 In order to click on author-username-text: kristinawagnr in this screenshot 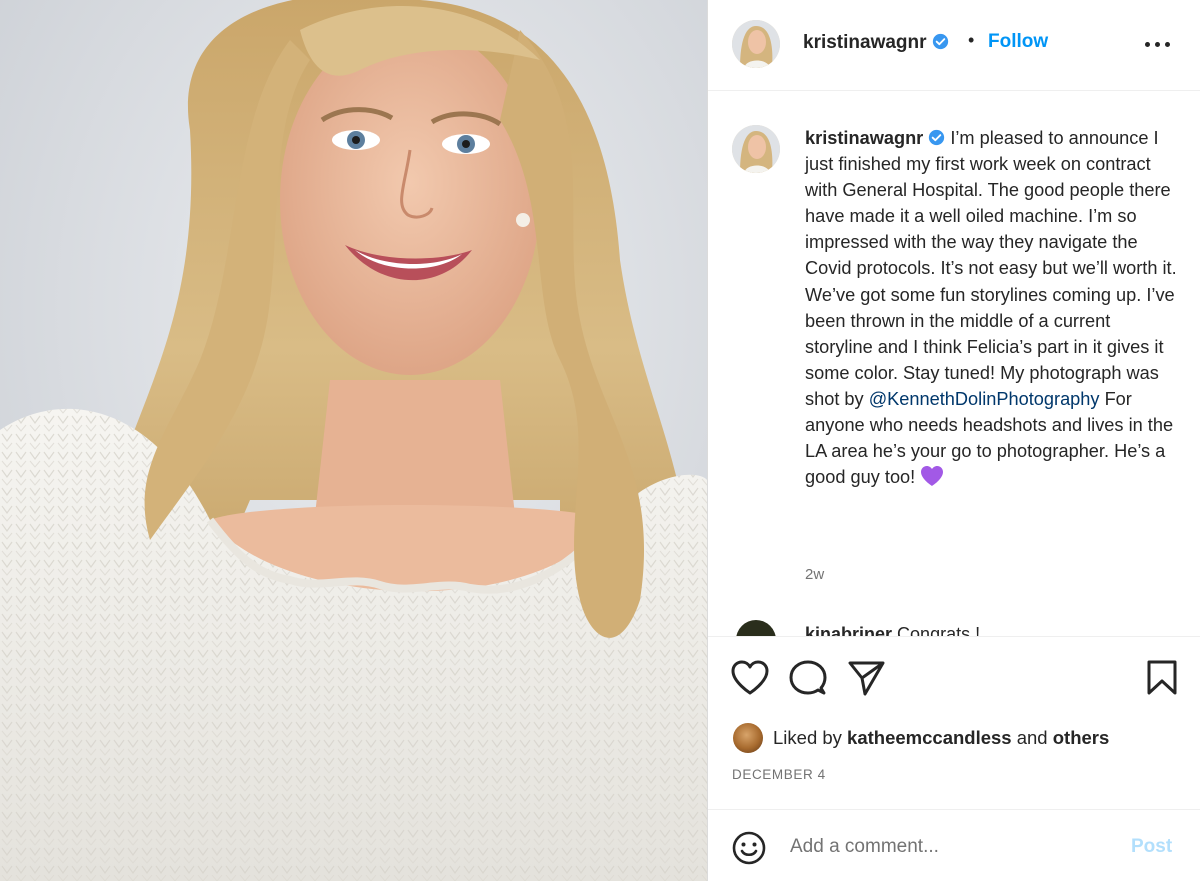, I will do `click(865, 42)`.